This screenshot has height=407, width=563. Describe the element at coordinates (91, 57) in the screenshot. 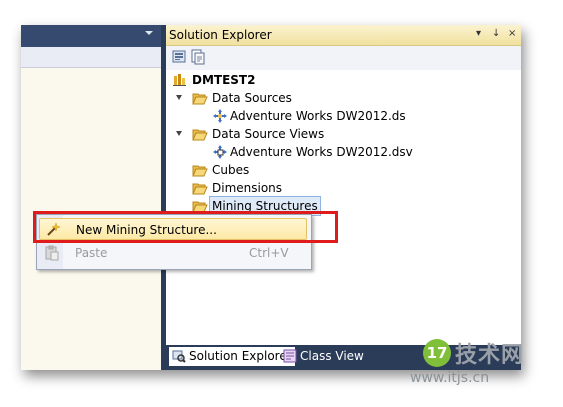

I see `editor-tab-strip` at that location.